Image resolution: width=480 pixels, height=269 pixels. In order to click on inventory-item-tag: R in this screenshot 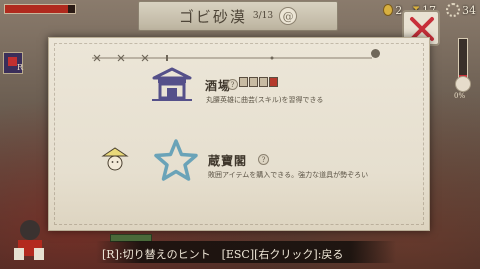, I will do `click(20, 67)`.